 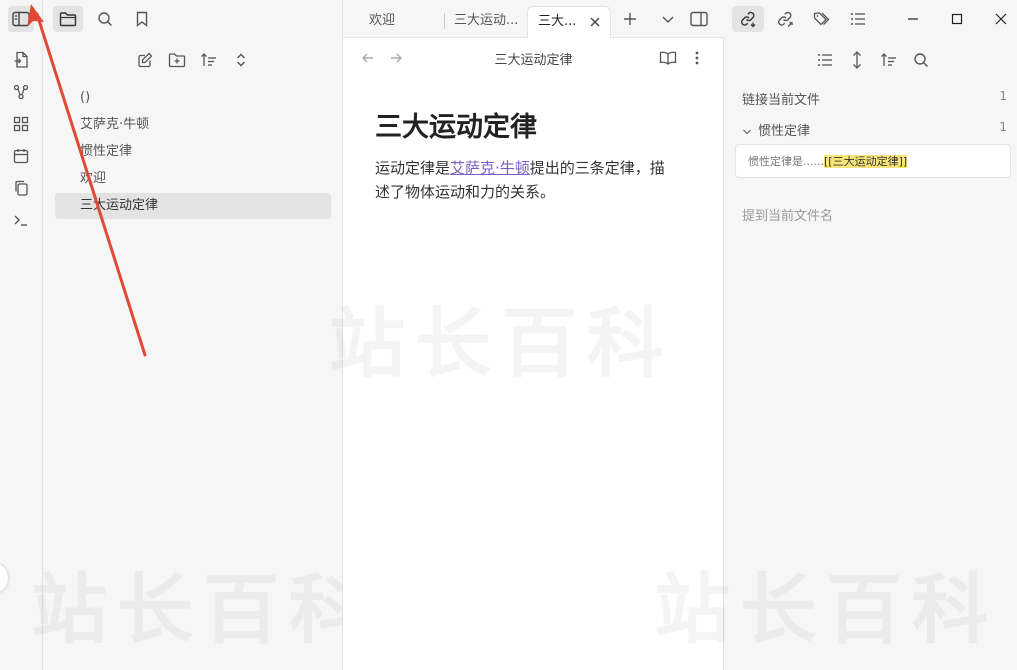 I want to click on outgoing-links-icon, so click(x=785, y=19).